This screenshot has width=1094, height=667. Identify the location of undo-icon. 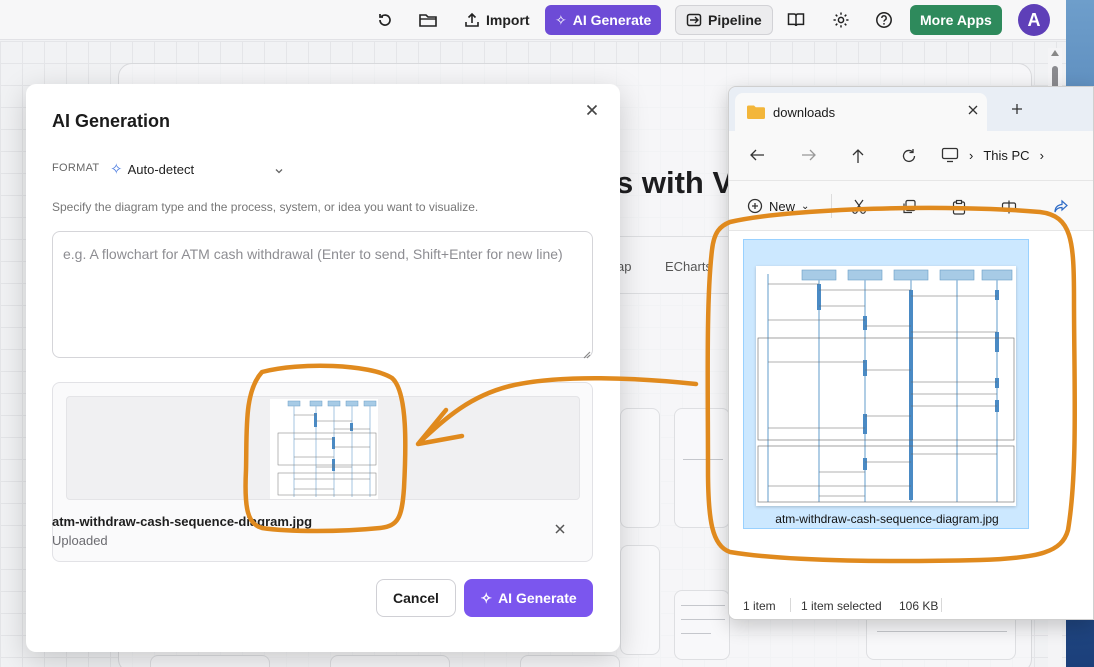
(385, 20).